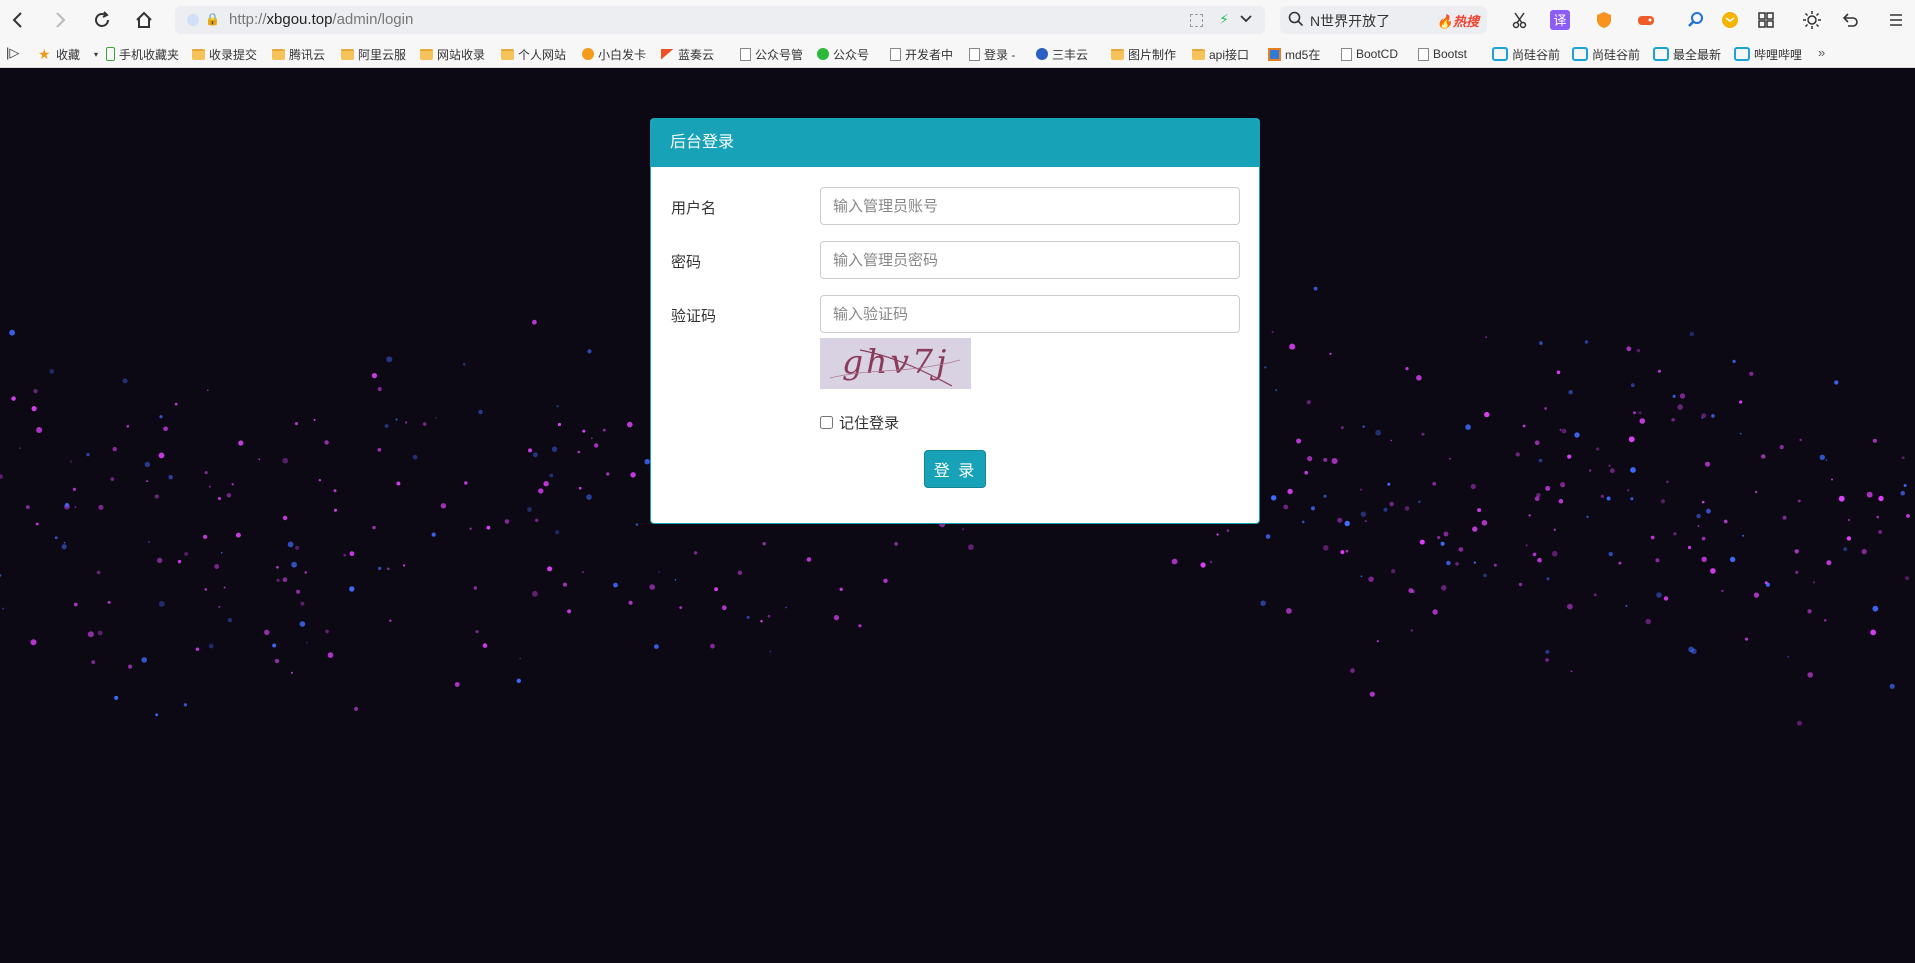 The height and width of the screenshot is (963, 1915). I want to click on brightness-icon, so click(1812, 20).